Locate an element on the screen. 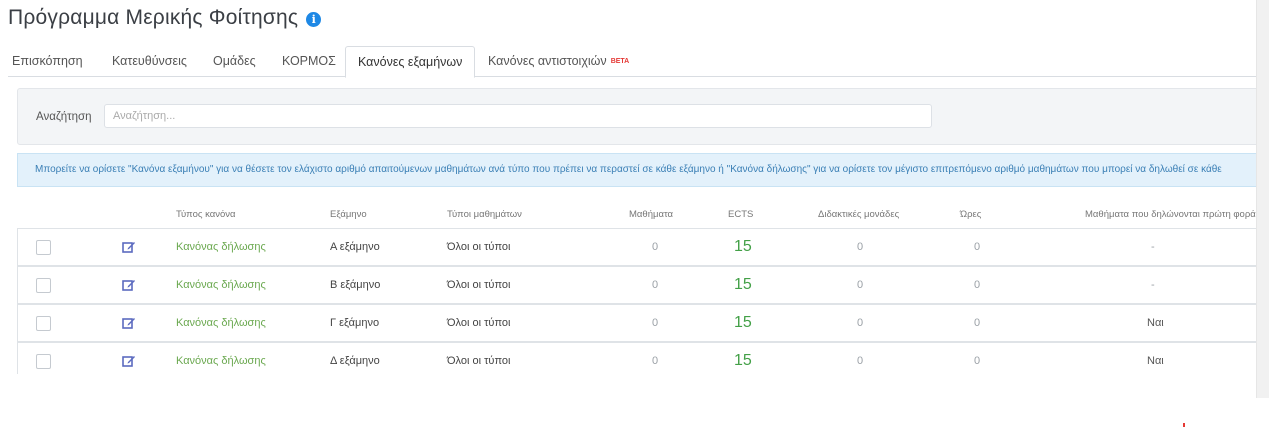 The height and width of the screenshot is (429, 1269). column-header-ects: ECTS is located at coordinates (740, 214).